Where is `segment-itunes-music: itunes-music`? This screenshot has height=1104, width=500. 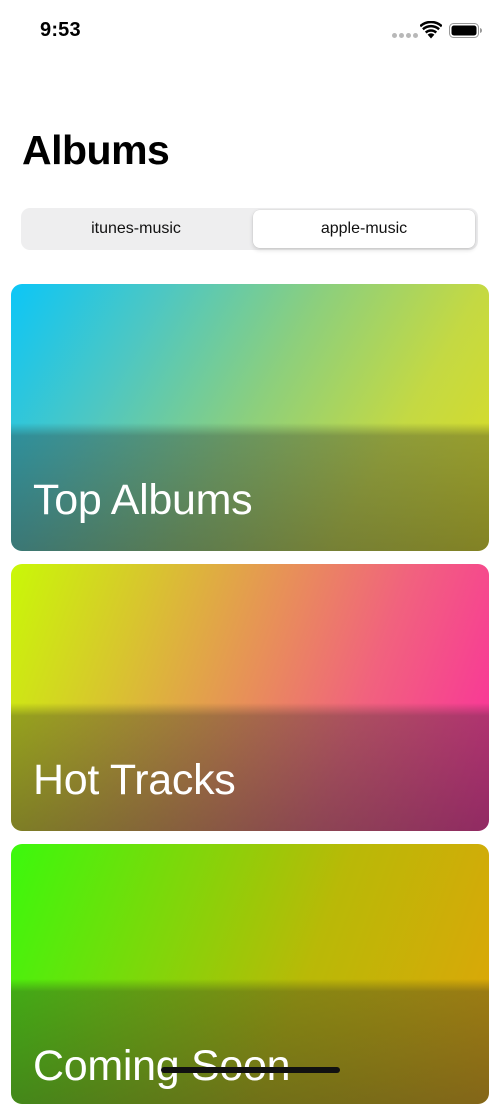
segment-itunes-music: itunes-music is located at coordinates (136, 229).